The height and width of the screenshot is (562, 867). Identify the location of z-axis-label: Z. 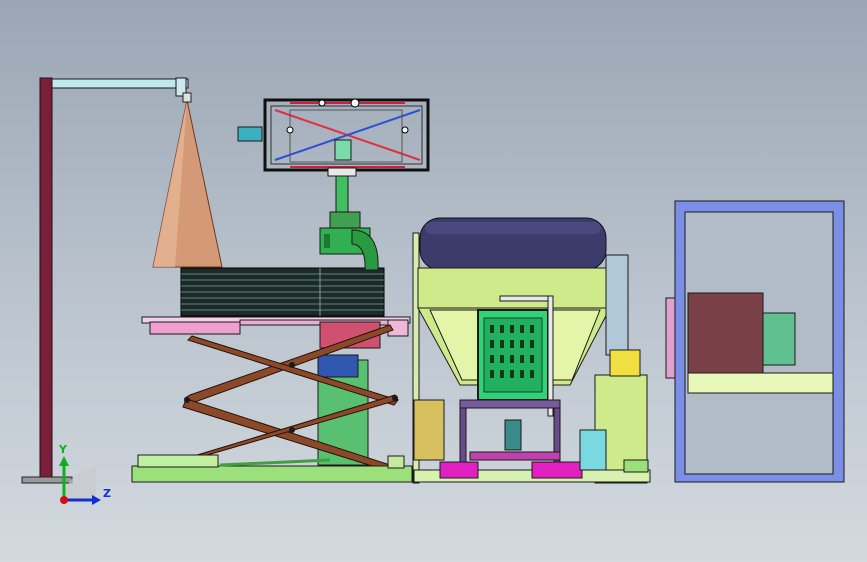
(107, 493).